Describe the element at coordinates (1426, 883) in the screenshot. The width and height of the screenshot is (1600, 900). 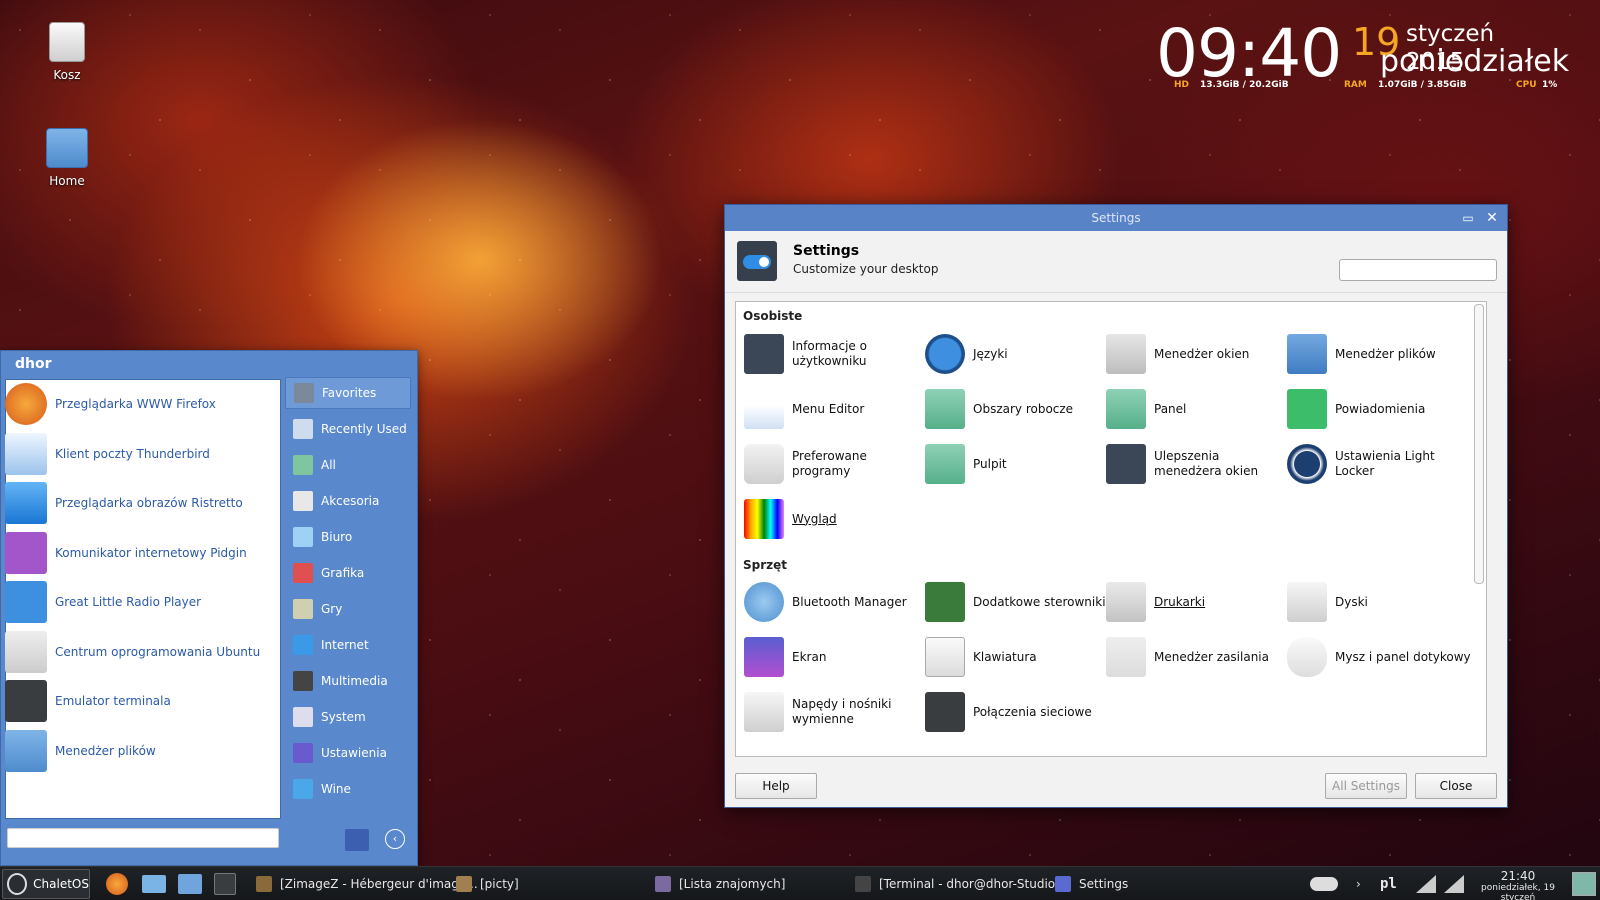
I see `signal-icon` at that location.